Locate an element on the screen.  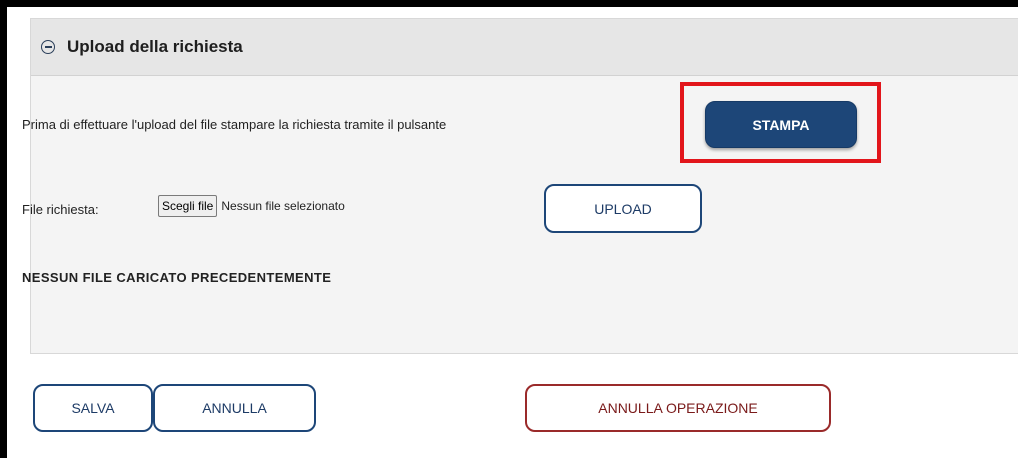
window-frame-left is located at coordinates (3, 229).